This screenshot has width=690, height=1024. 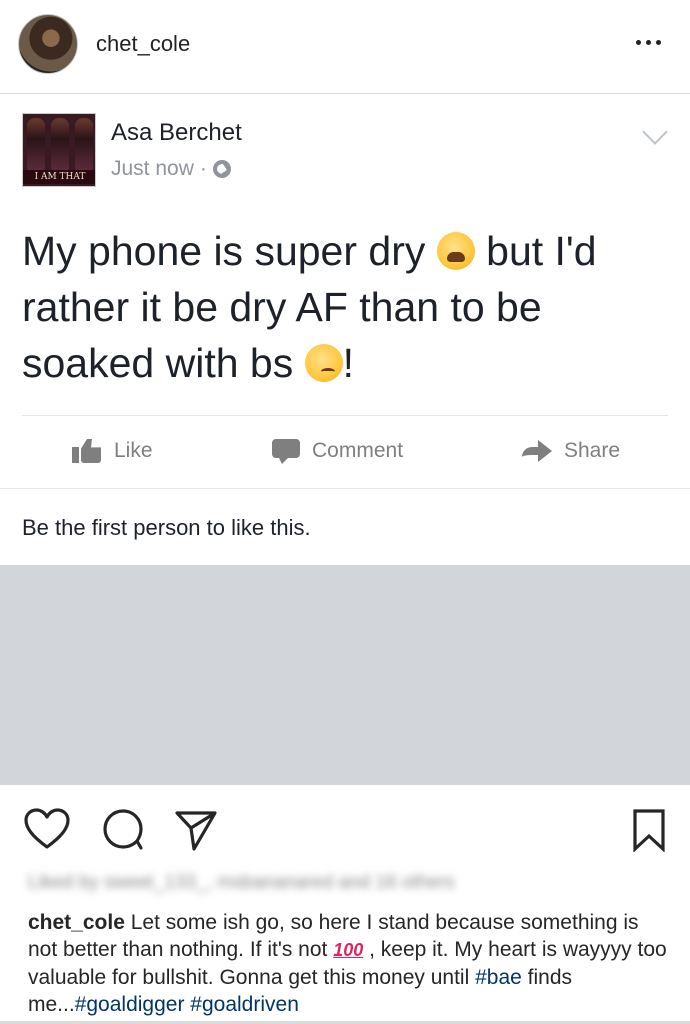 I want to click on hundred-points-emoji-icon: 100, so click(x=348, y=950).